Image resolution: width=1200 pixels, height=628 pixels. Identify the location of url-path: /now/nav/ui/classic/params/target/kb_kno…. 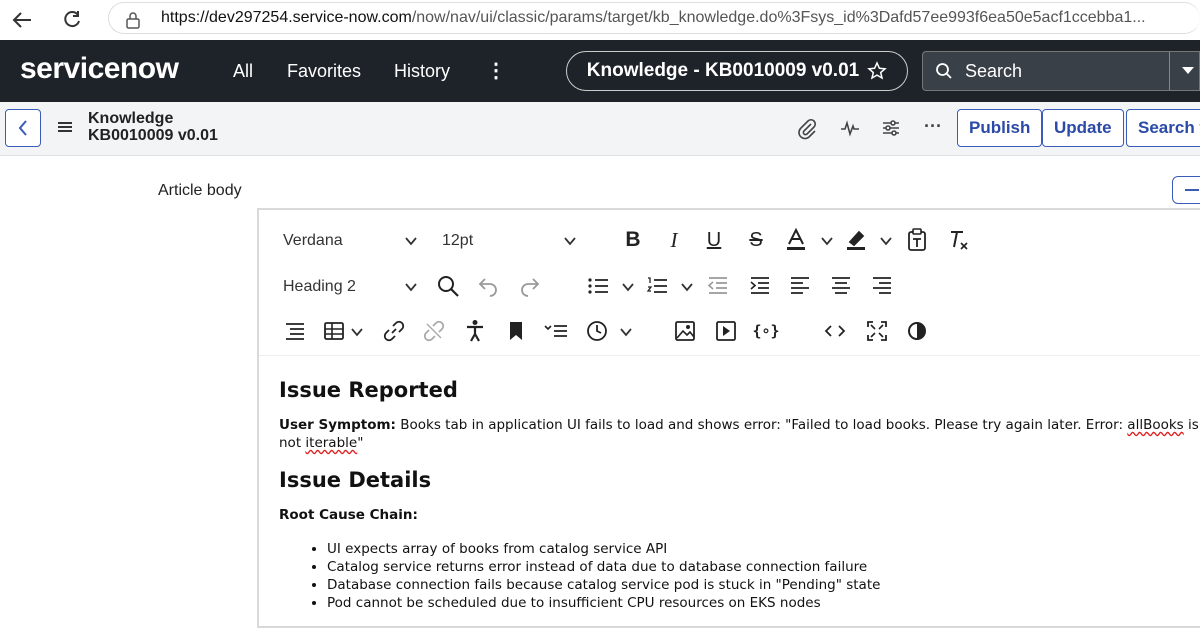
(778, 17).